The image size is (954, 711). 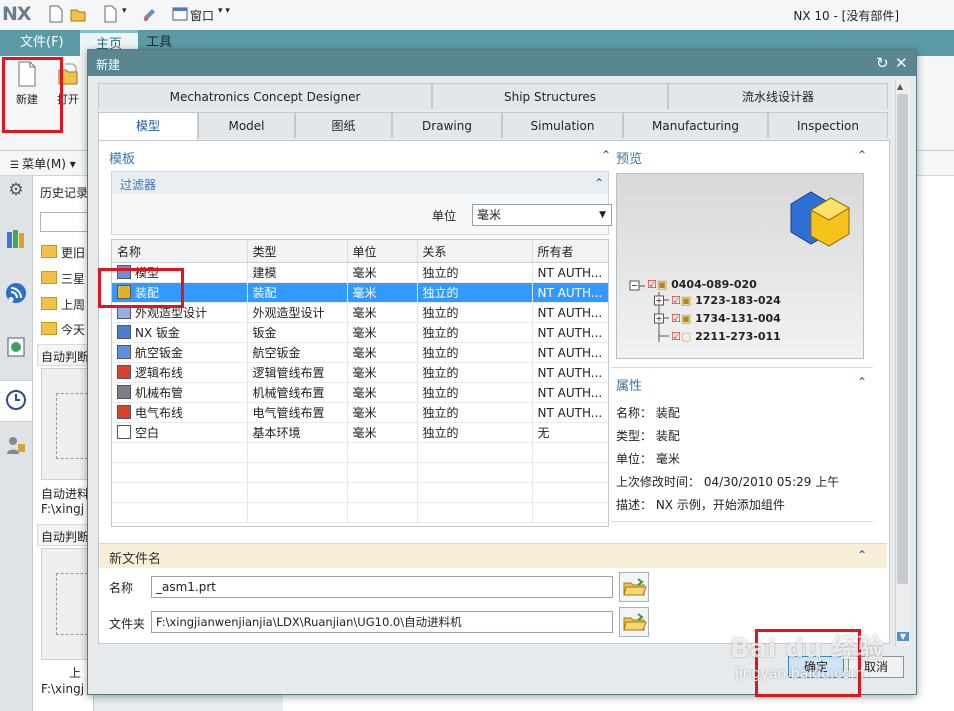 What do you see at coordinates (726, 336) in the screenshot?
I see `tree-node: ☑▢ 2211-273-011` at bounding box center [726, 336].